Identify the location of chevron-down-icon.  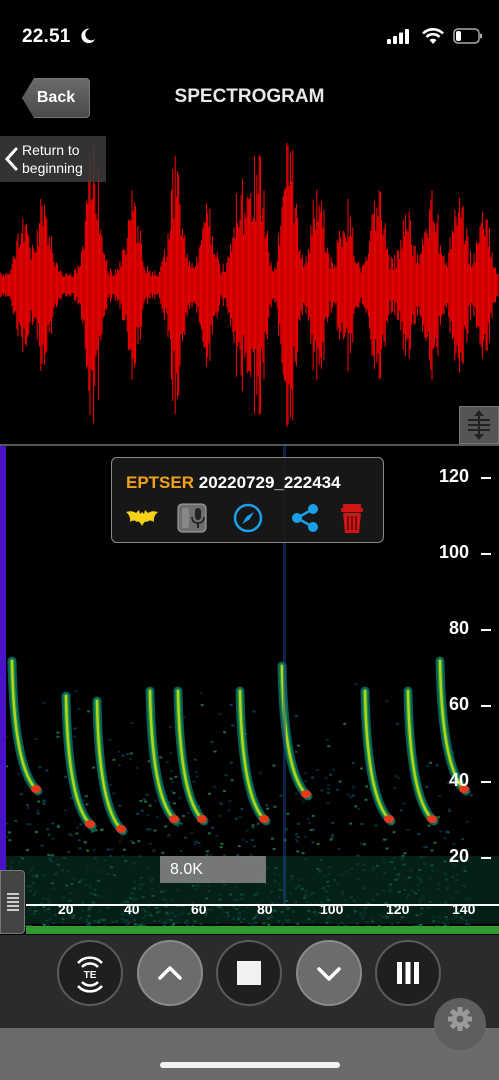
(329, 974).